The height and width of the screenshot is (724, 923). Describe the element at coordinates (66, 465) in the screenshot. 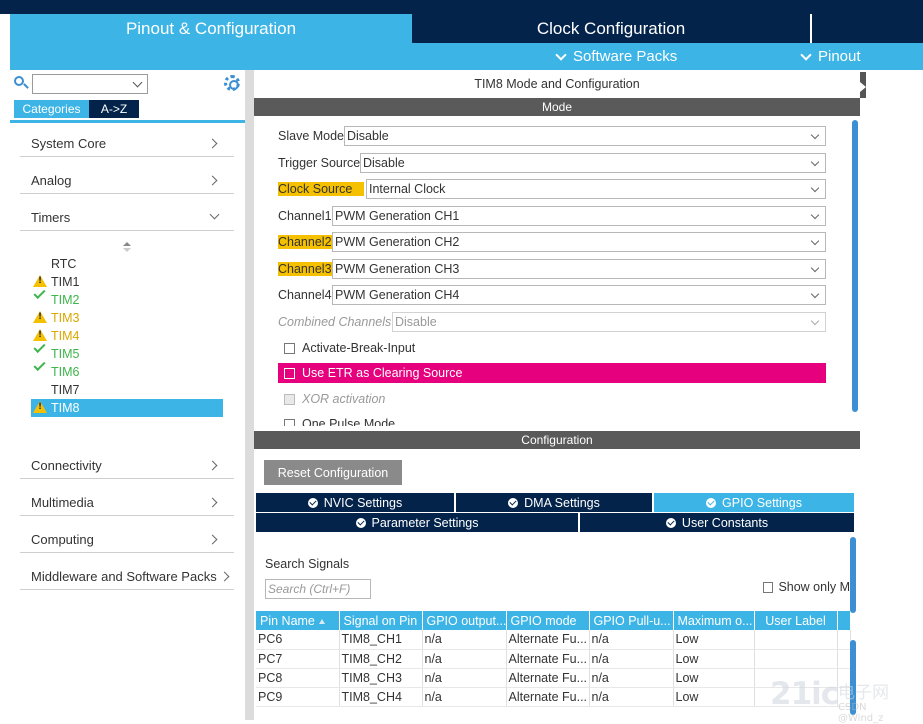

I see `category-label: Connectivity` at that location.